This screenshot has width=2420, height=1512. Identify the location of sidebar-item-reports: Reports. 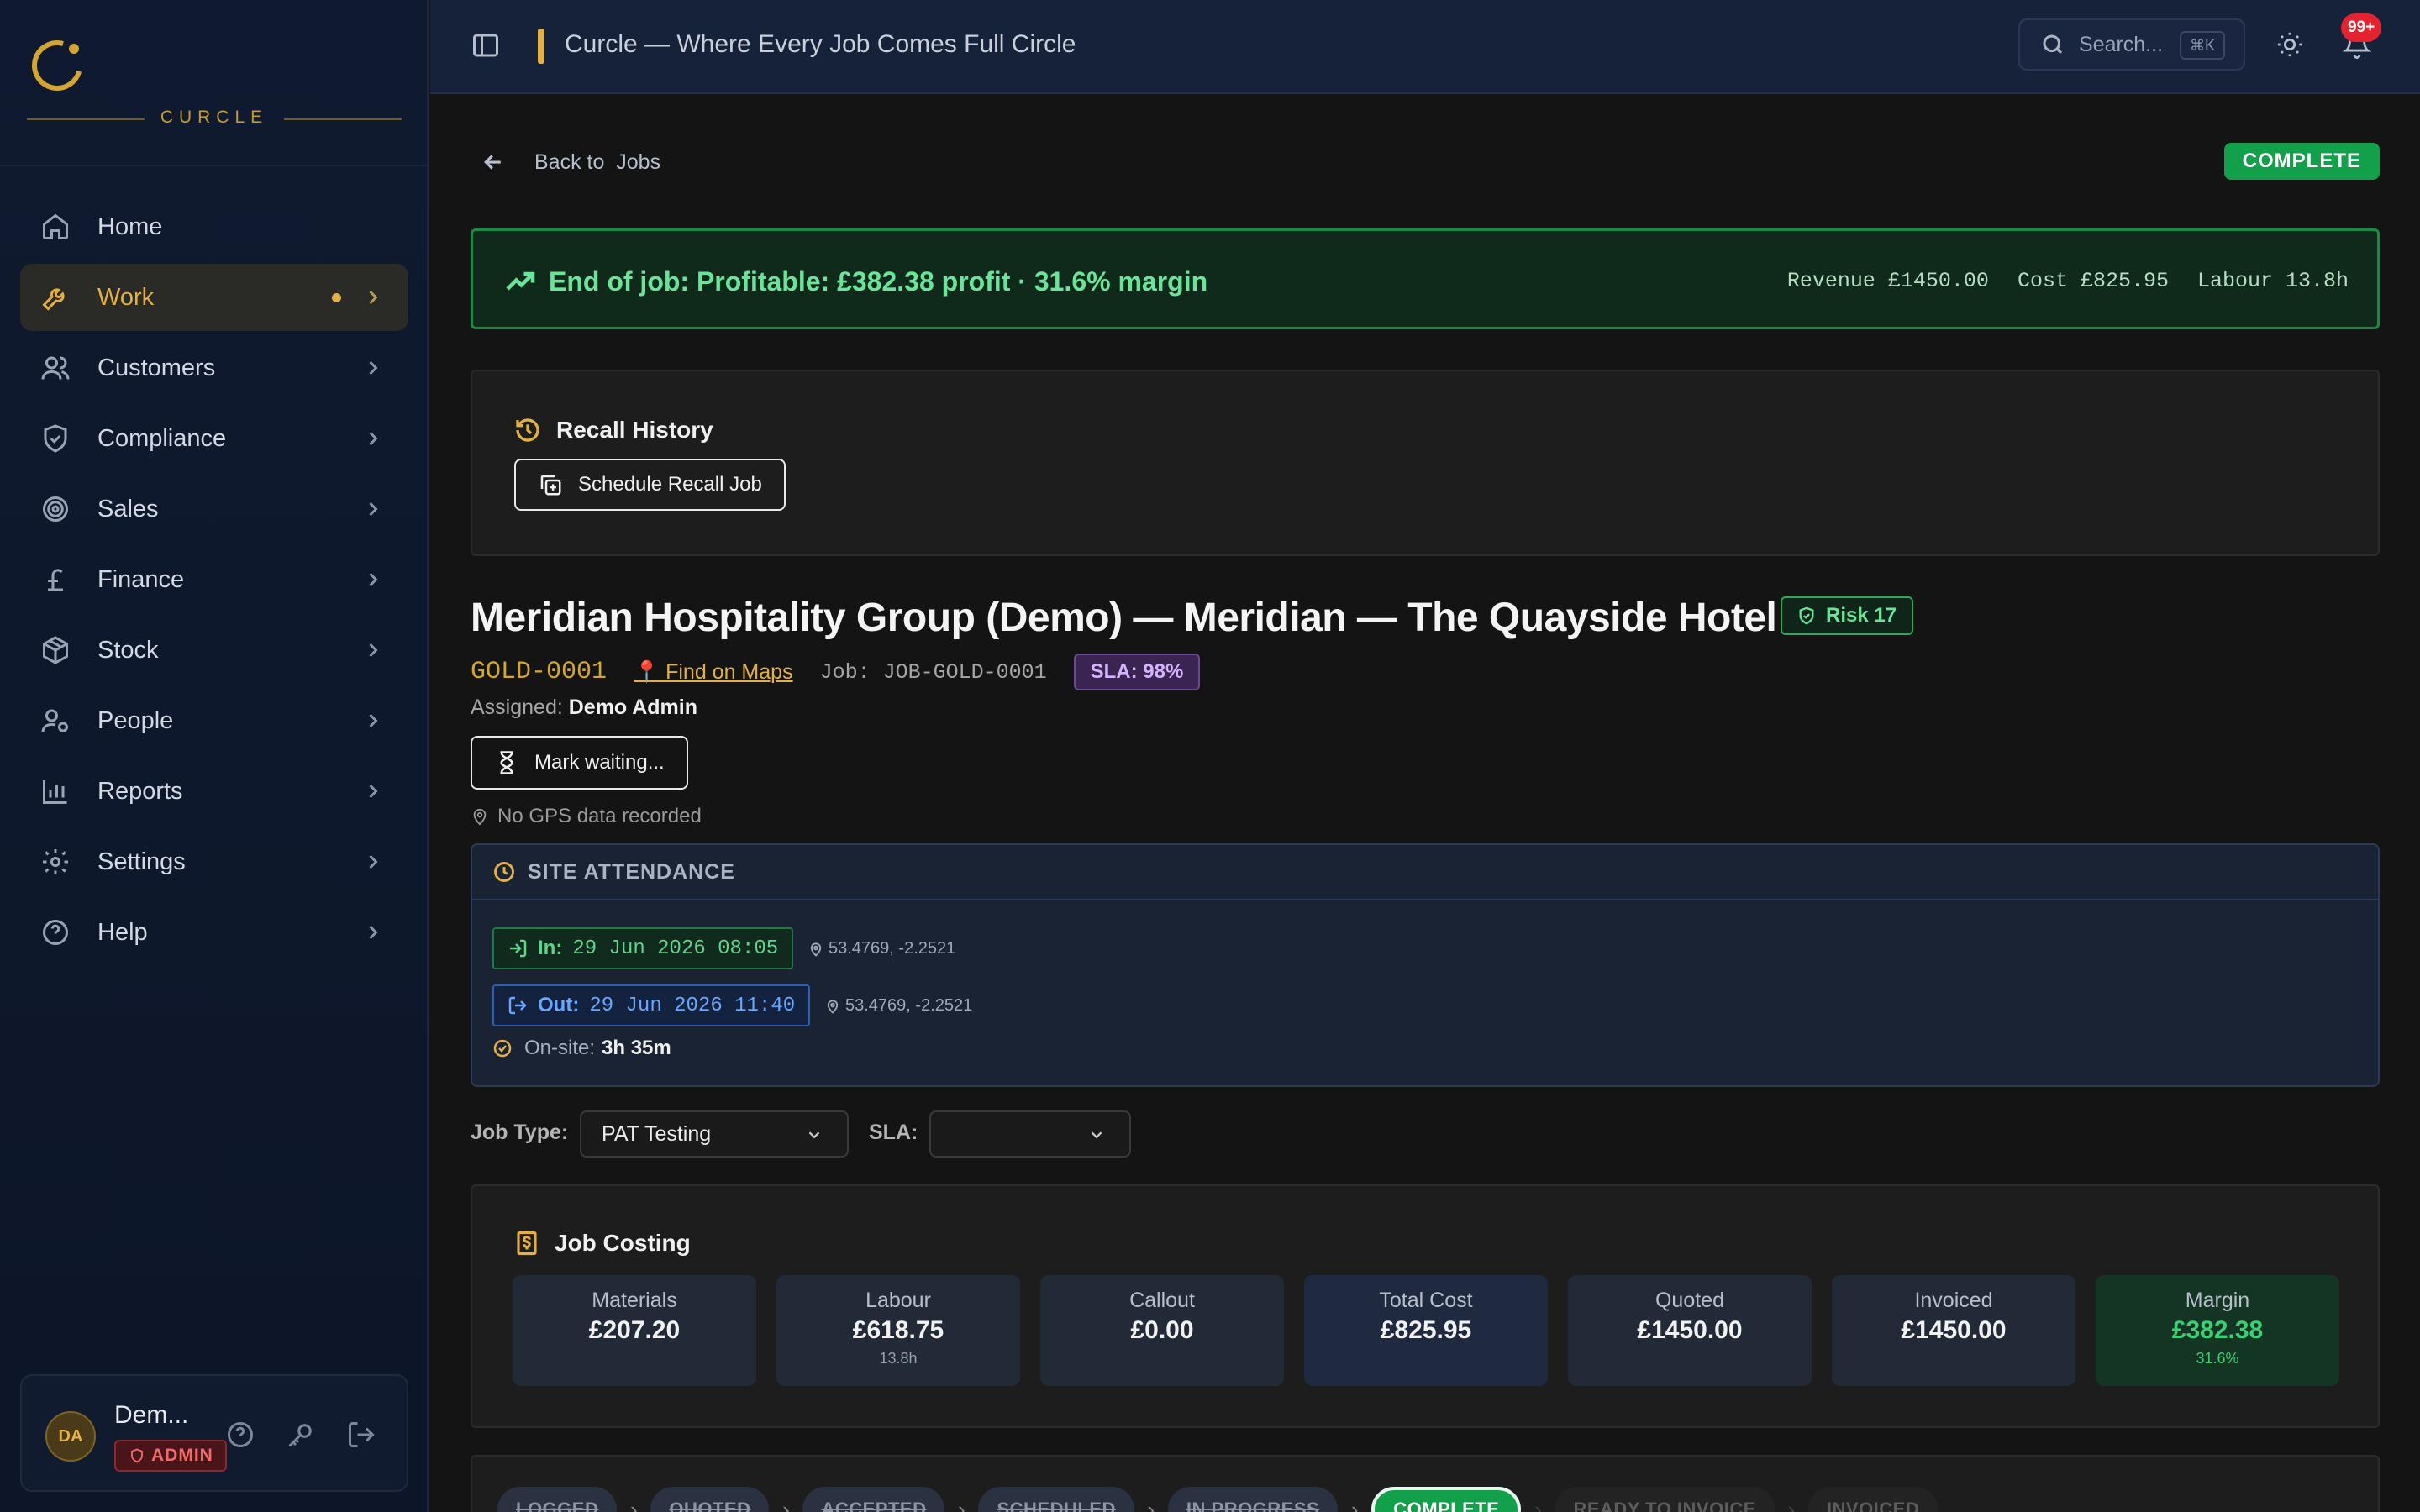
(214, 791).